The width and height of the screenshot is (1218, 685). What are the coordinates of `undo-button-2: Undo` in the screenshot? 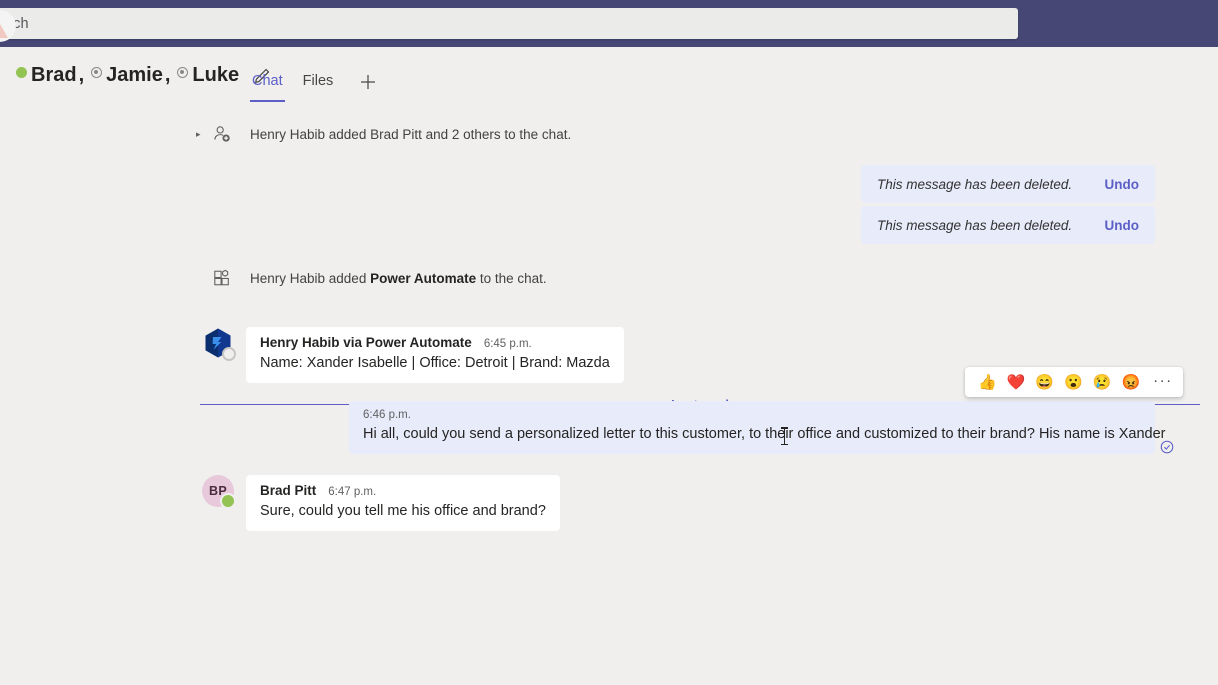 It's located at (1122, 225).